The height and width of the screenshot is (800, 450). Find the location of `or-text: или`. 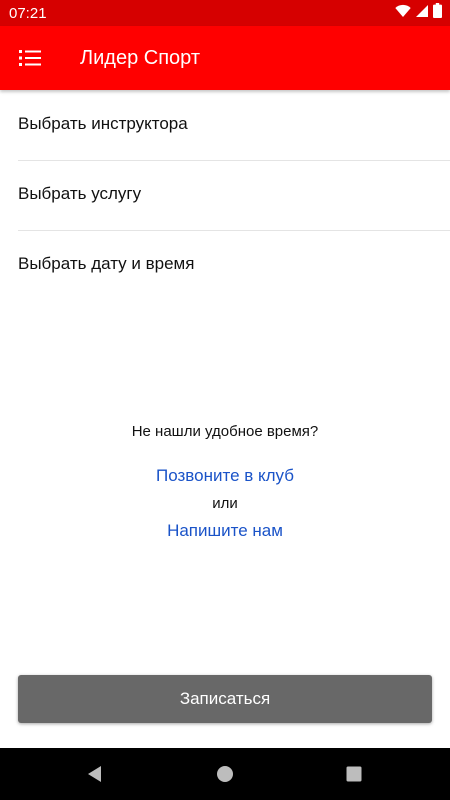

or-text: или is located at coordinates (225, 503).